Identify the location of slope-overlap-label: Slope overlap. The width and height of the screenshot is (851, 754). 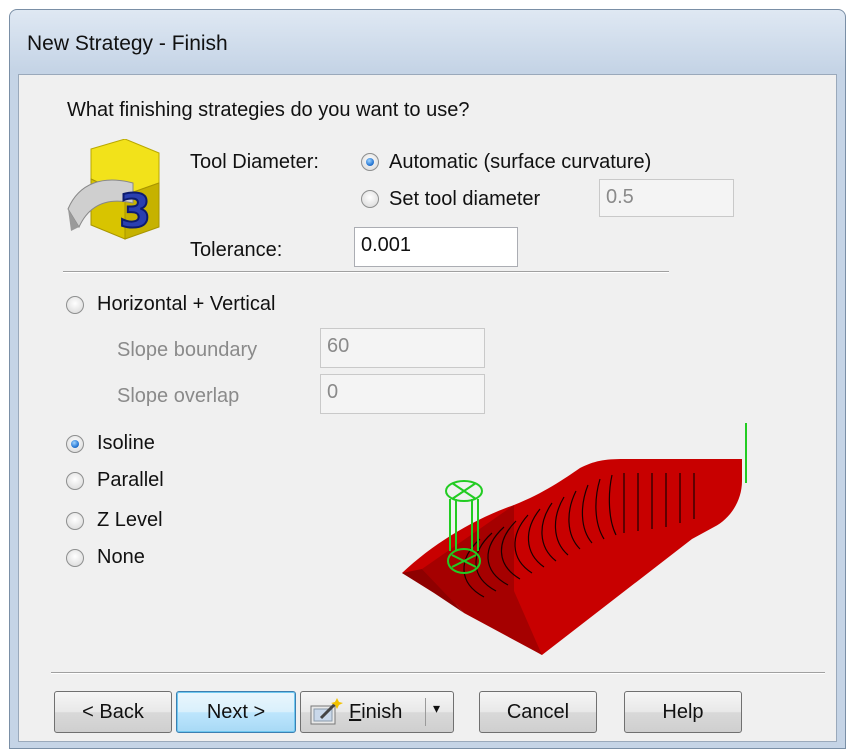
(178, 396).